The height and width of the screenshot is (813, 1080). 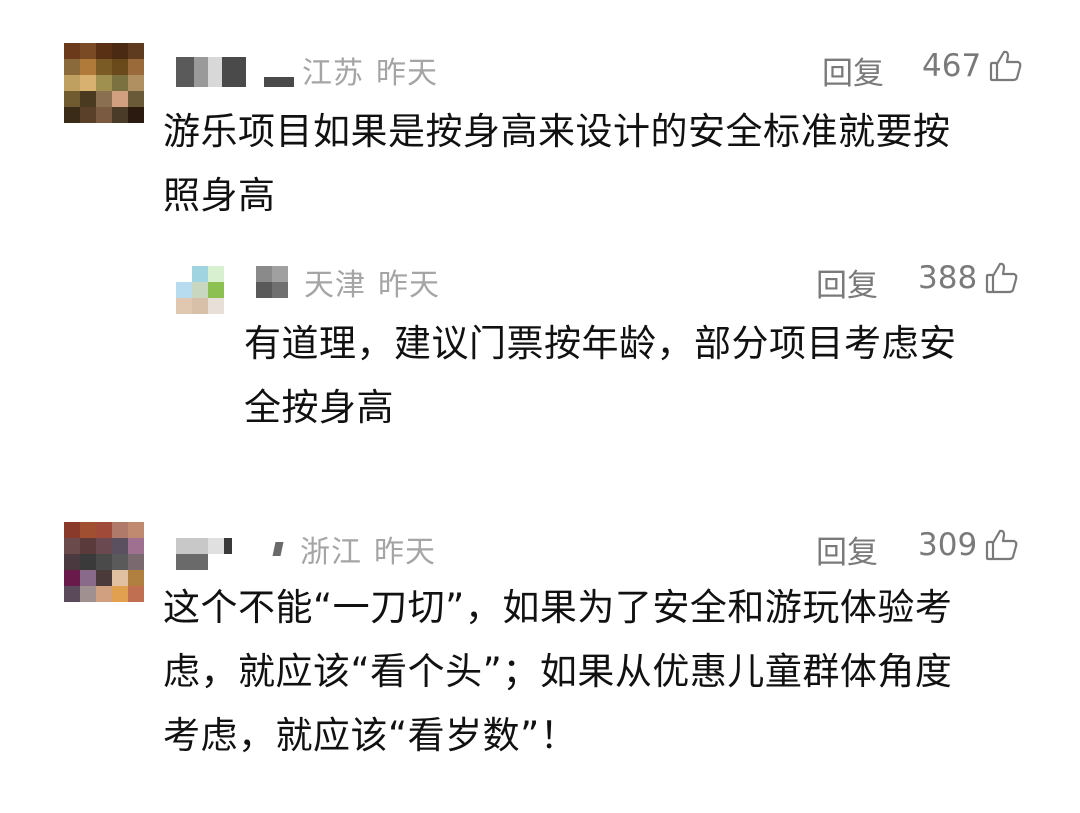 What do you see at coordinates (557, 164) in the screenshot?
I see `comment-text: 游乐项目如果是按身高来设计的安全标准就要按 照身高` at bounding box center [557, 164].